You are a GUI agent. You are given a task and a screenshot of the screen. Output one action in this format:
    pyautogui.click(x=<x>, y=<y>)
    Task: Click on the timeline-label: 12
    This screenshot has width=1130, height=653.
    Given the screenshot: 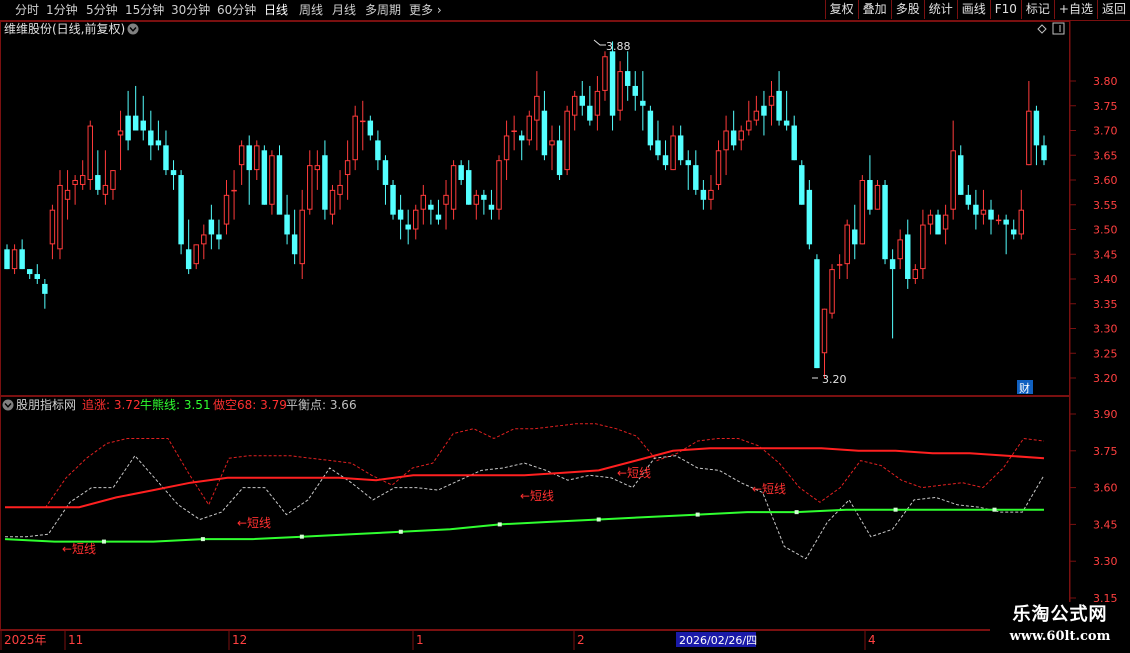 What is the action you would take?
    pyautogui.click(x=239, y=640)
    